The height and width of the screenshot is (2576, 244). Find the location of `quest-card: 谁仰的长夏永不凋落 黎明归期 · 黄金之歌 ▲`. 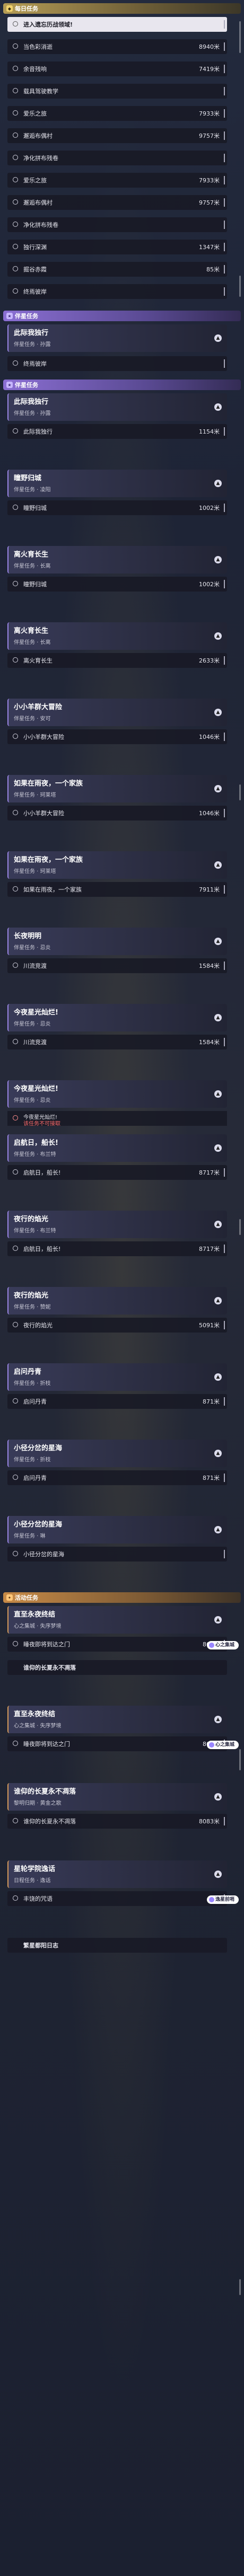

quest-card: 谁仰的长夏永不凋落 黎明归期 · 黄金之歌 ▲ is located at coordinates (117, 1797).